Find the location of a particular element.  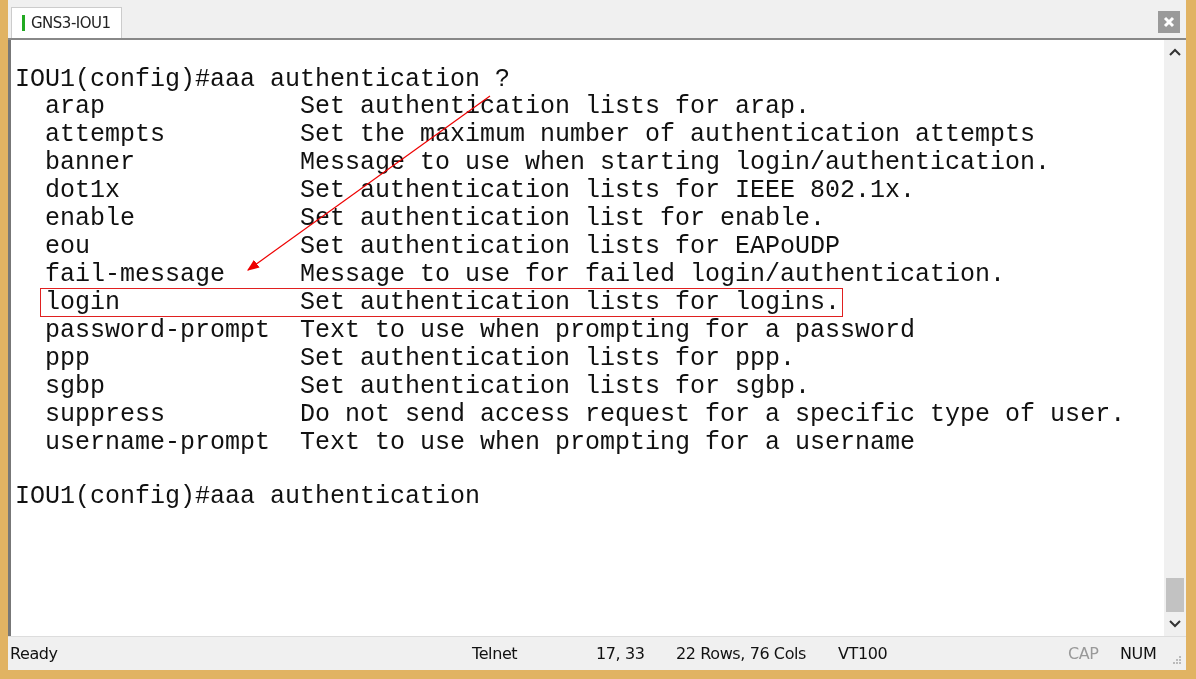

command-description: Set authentication lists for logins. is located at coordinates (570, 302).